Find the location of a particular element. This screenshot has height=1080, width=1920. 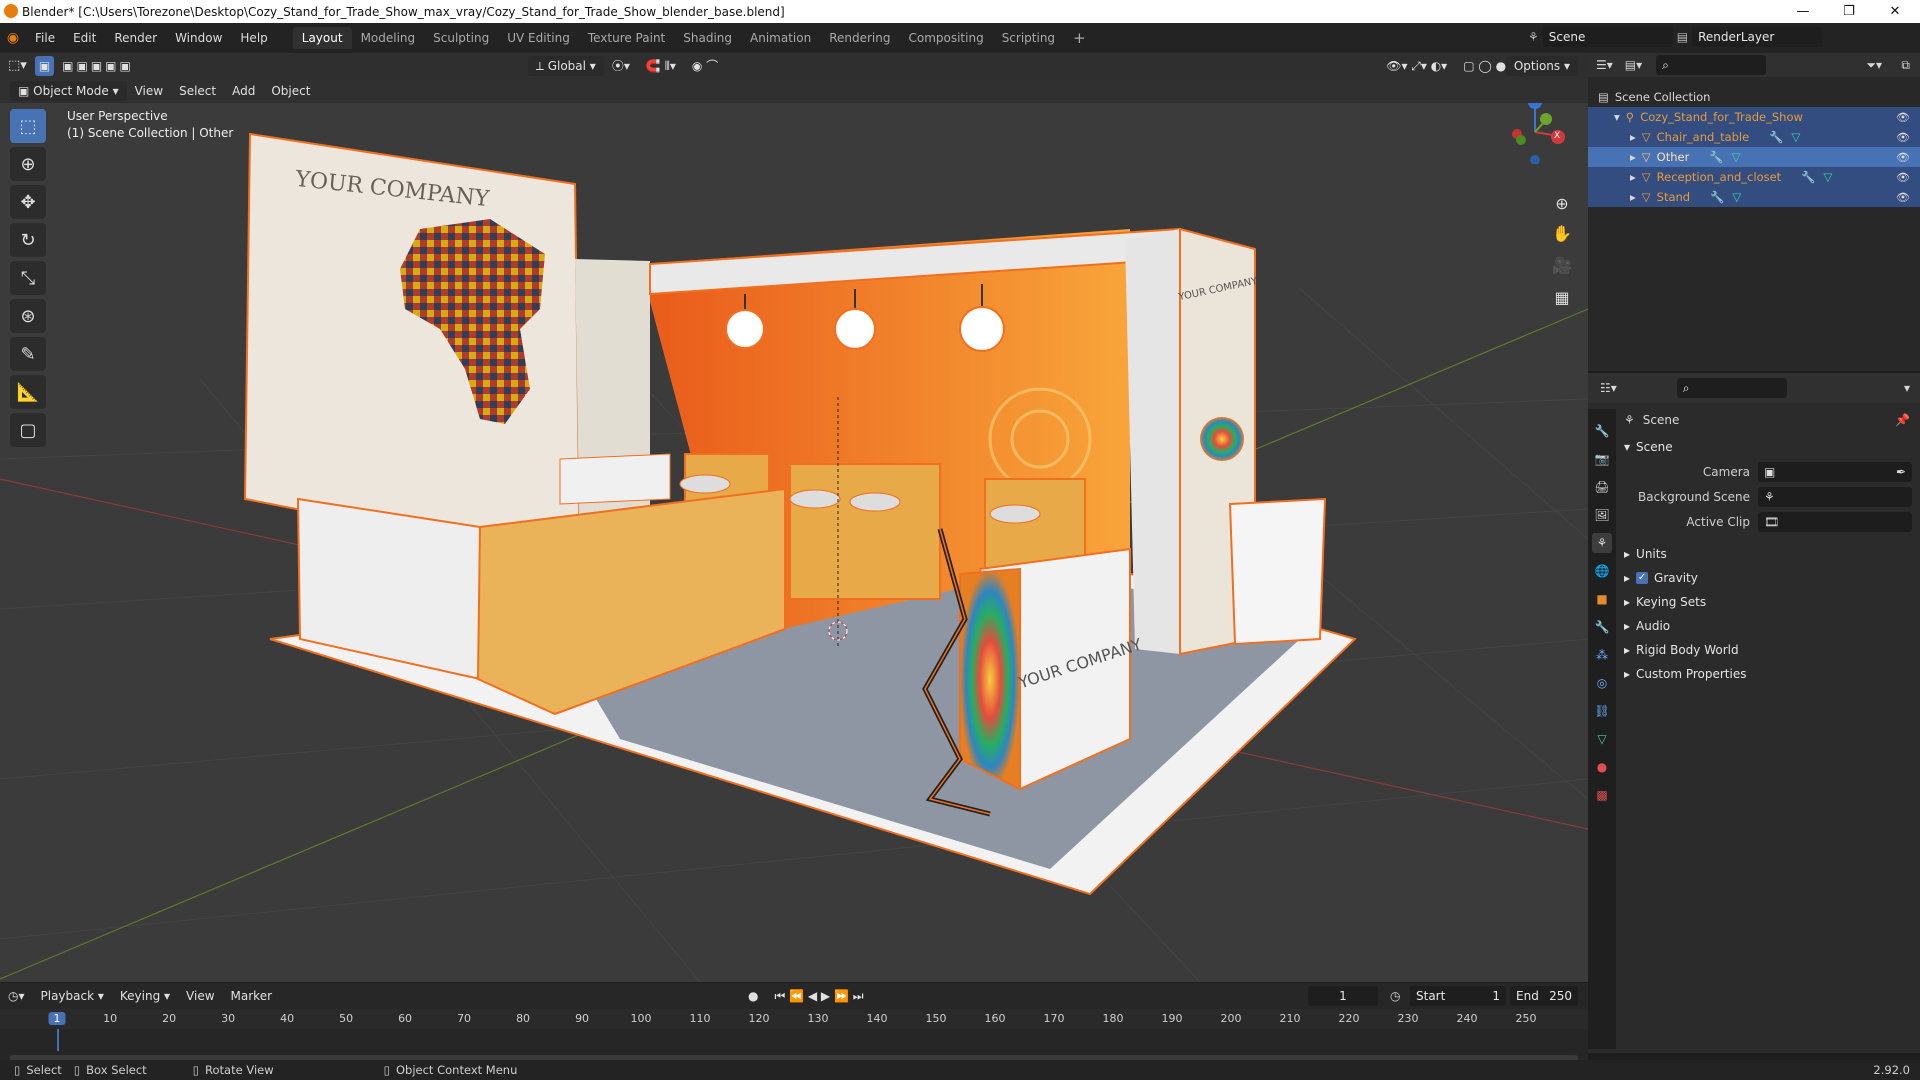

scene-selector: Scene is located at coordinates (1607, 37).